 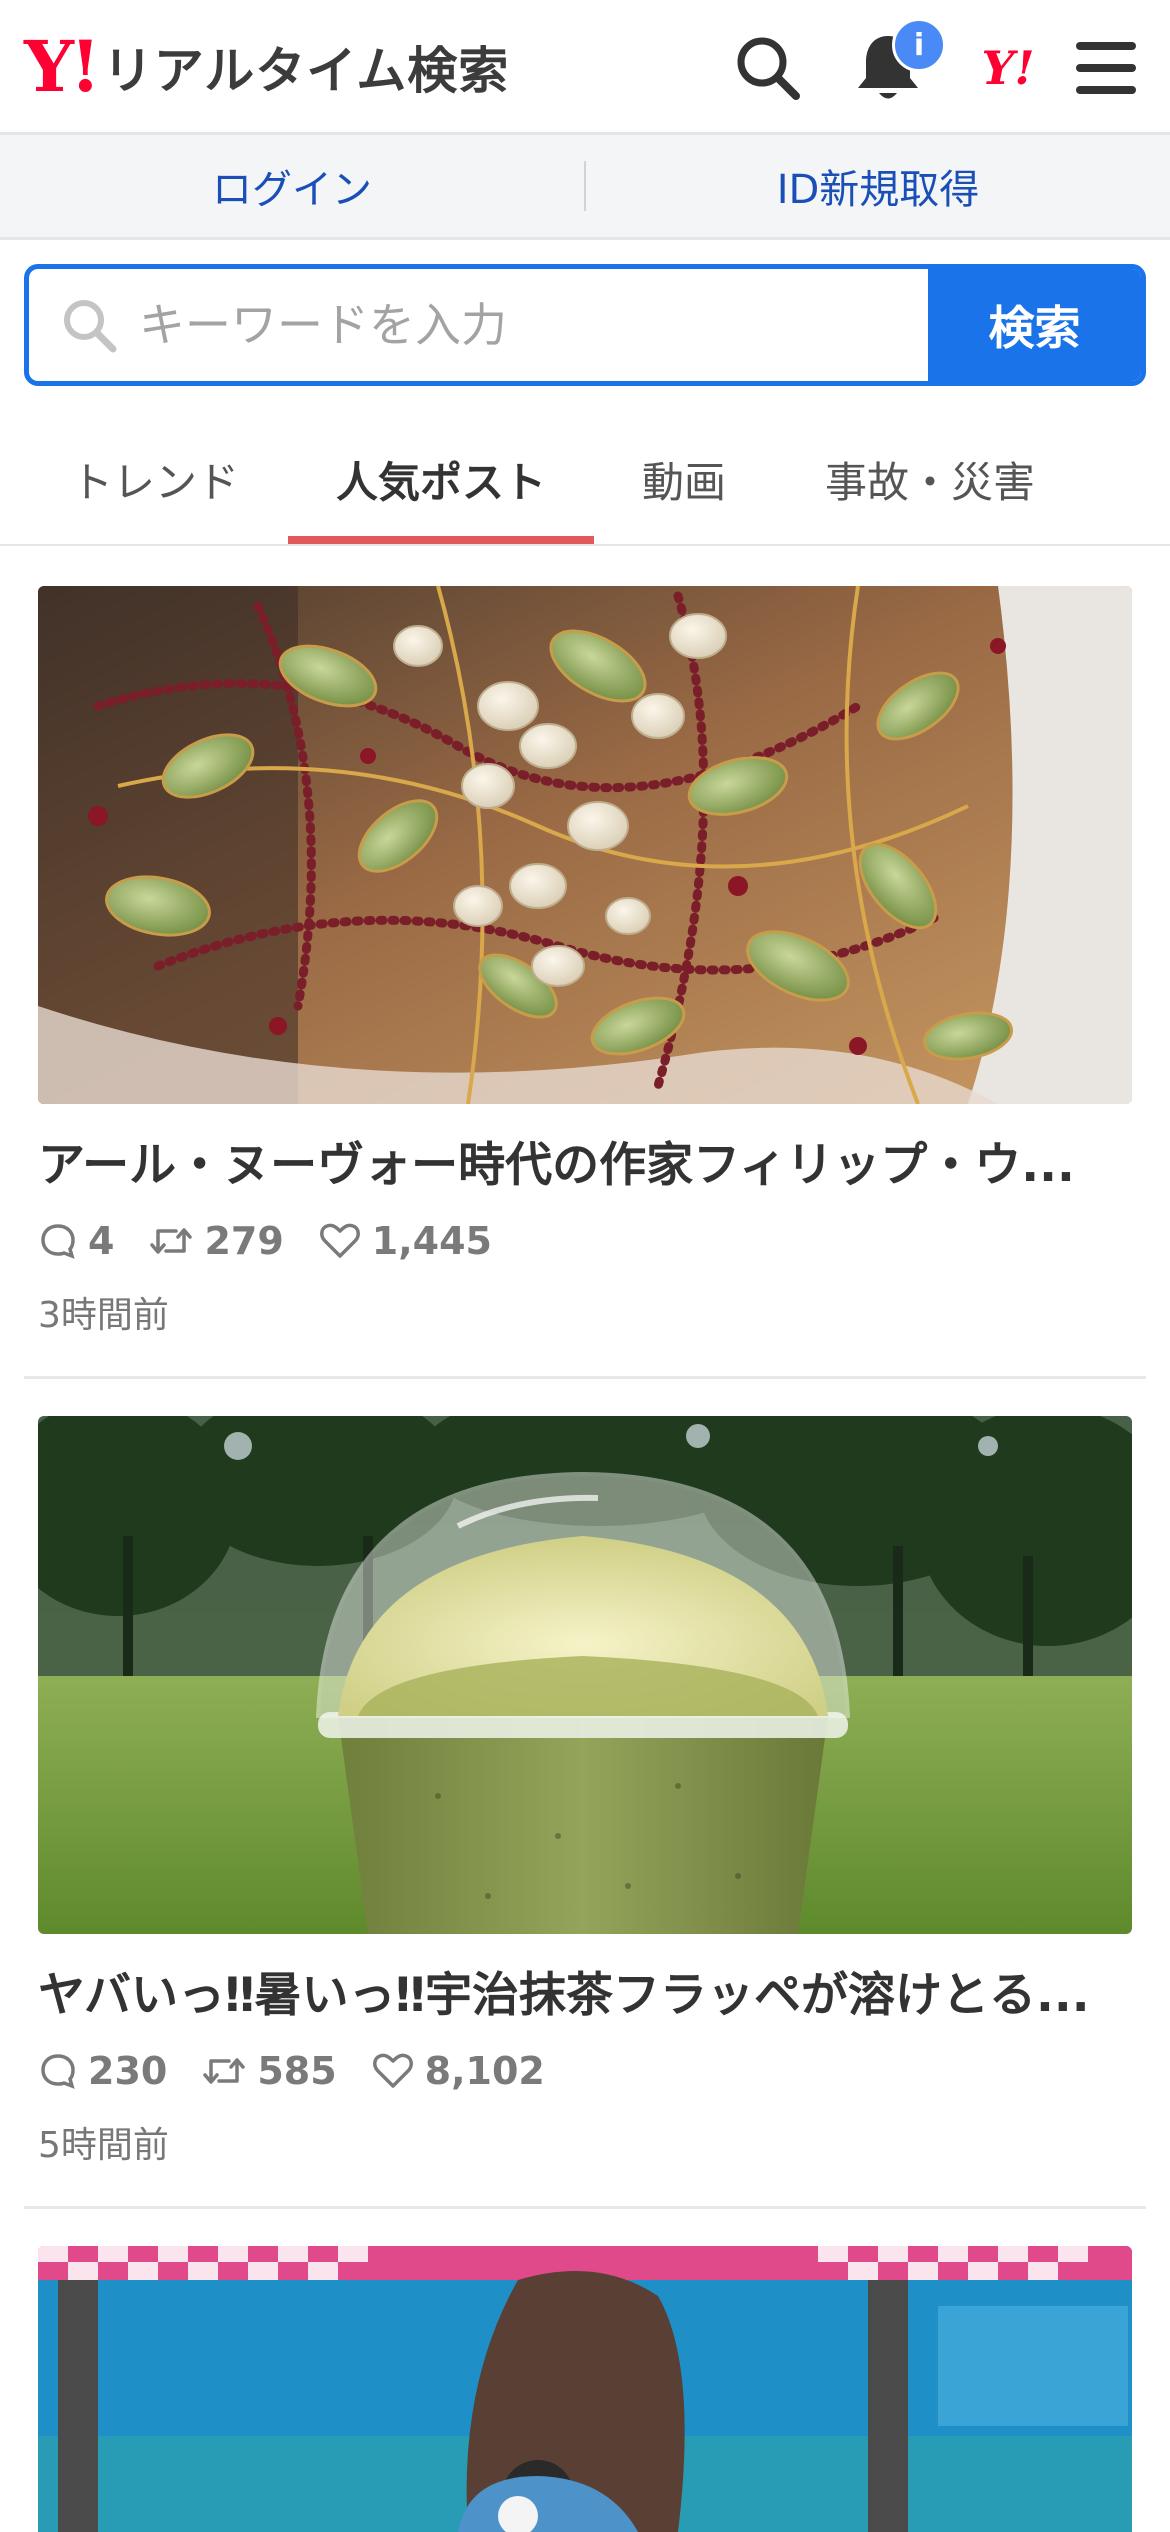 I want to click on repost-count: 585, so click(x=269, y=2071).